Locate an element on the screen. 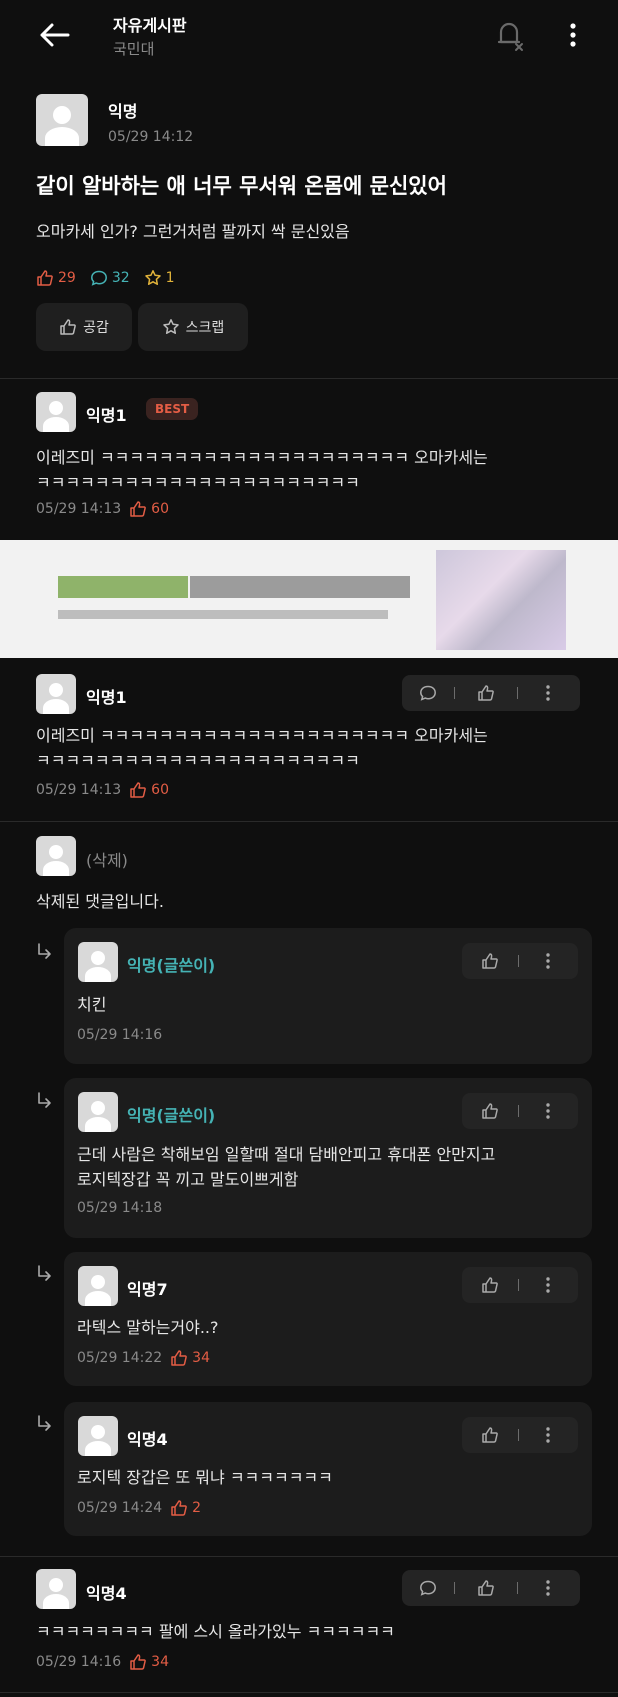  reply-author: 익명4 is located at coordinates (147, 1439).